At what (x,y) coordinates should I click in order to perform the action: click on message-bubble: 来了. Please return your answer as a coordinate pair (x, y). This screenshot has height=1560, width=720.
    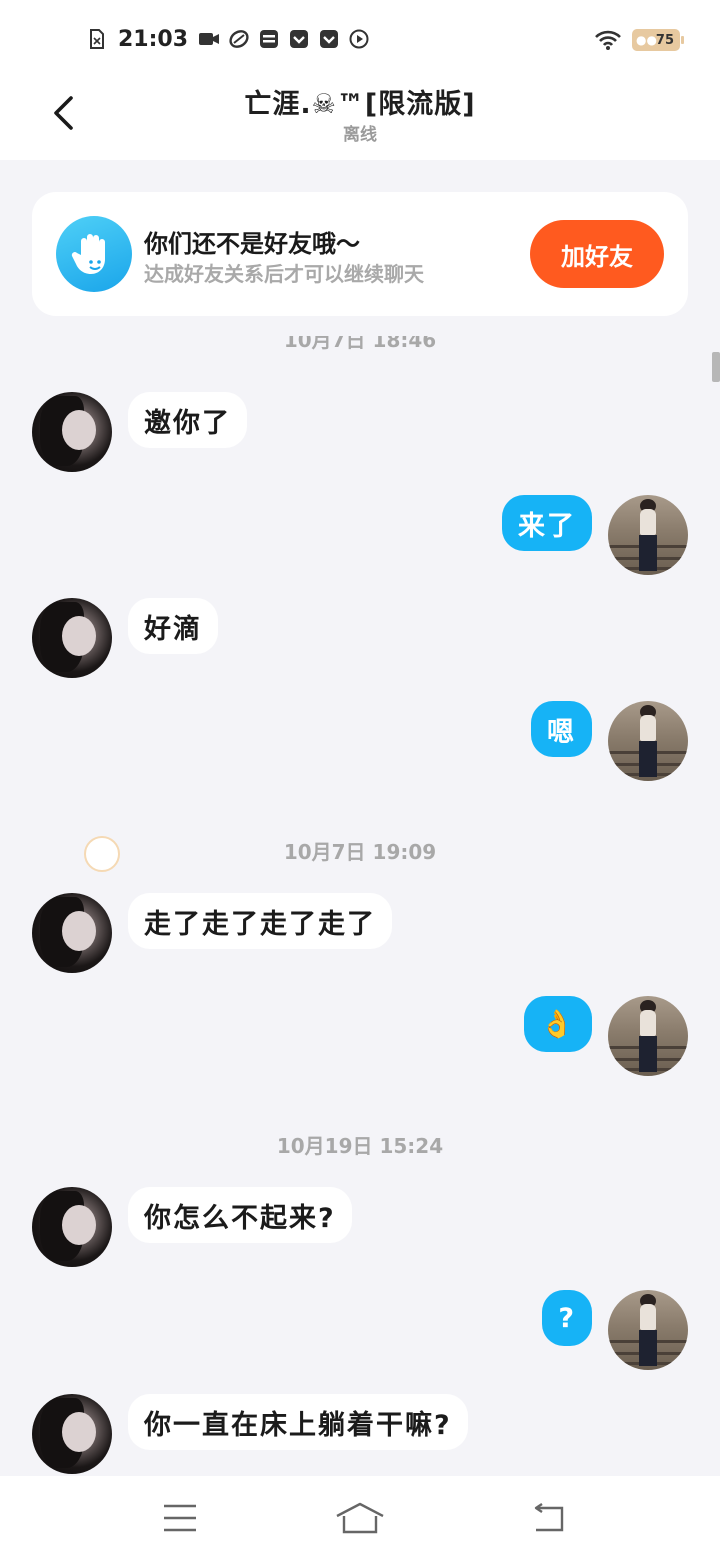
    Looking at the image, I should click on (547, 523).